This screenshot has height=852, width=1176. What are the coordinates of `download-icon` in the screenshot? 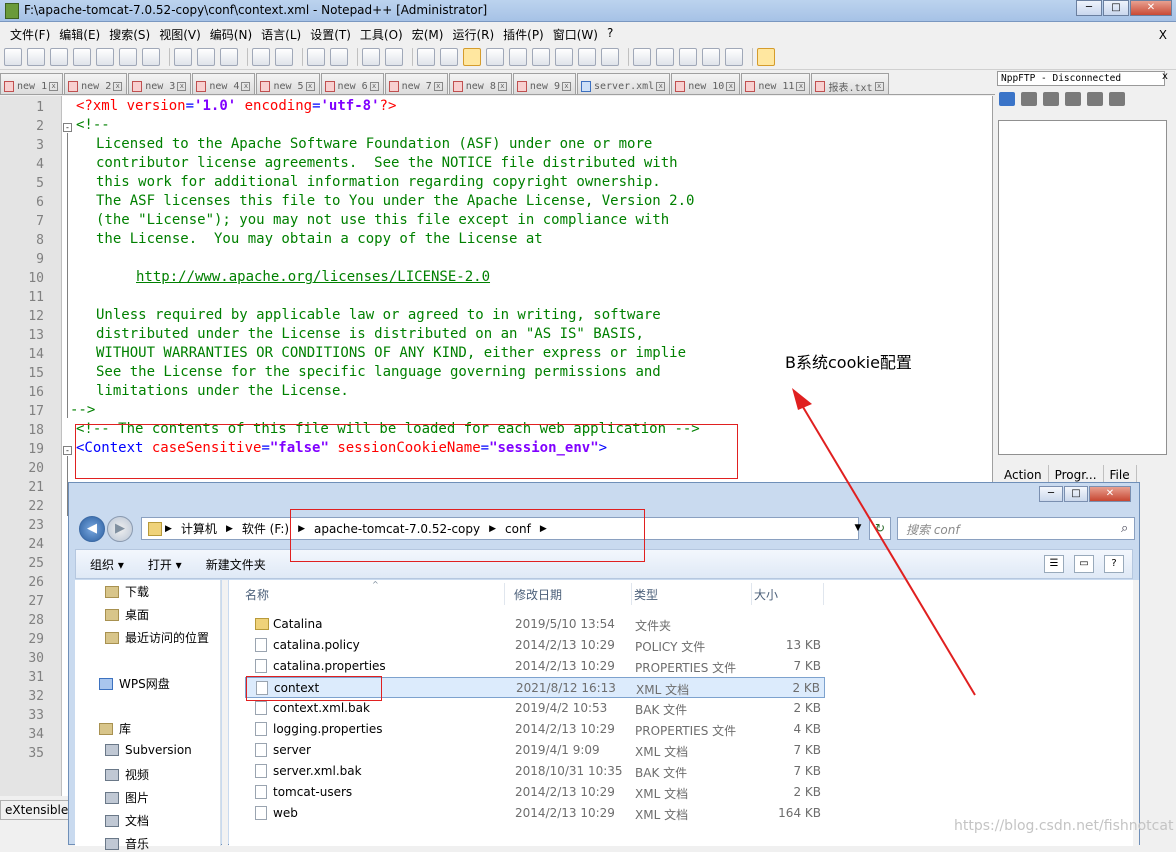 It's located at (1051, 99).